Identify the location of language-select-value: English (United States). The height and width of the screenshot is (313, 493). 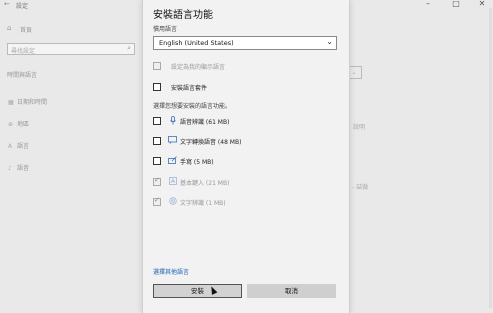
(196, 43).